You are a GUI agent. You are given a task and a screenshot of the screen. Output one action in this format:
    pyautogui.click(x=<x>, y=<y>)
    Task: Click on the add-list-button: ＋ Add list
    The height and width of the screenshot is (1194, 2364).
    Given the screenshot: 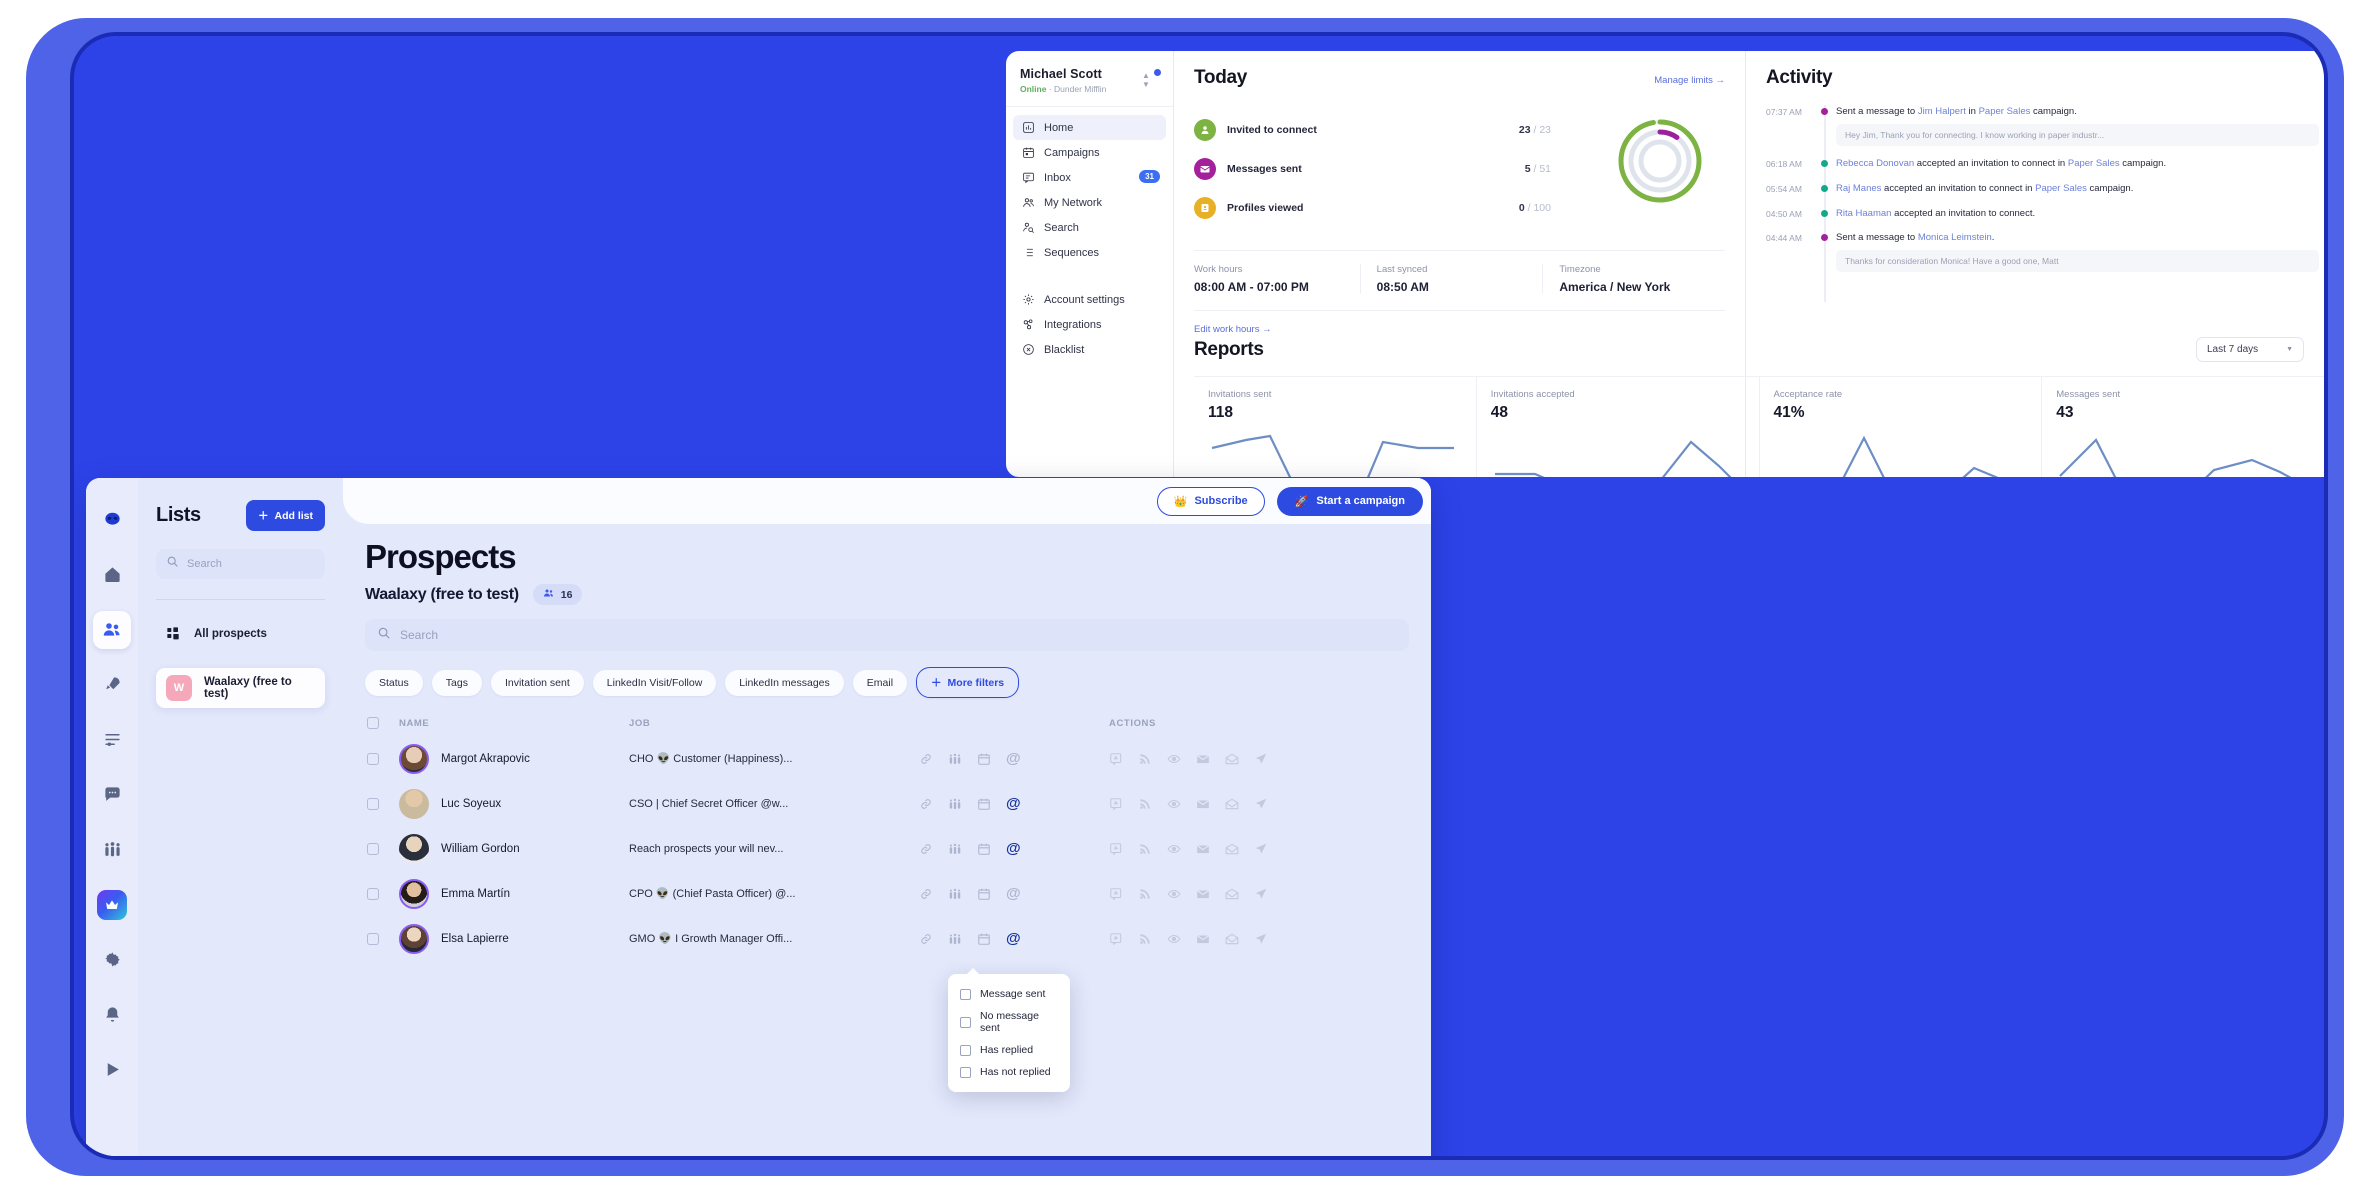 What is the action you would take?
    pyautogui.click(x=285, y=515)
    